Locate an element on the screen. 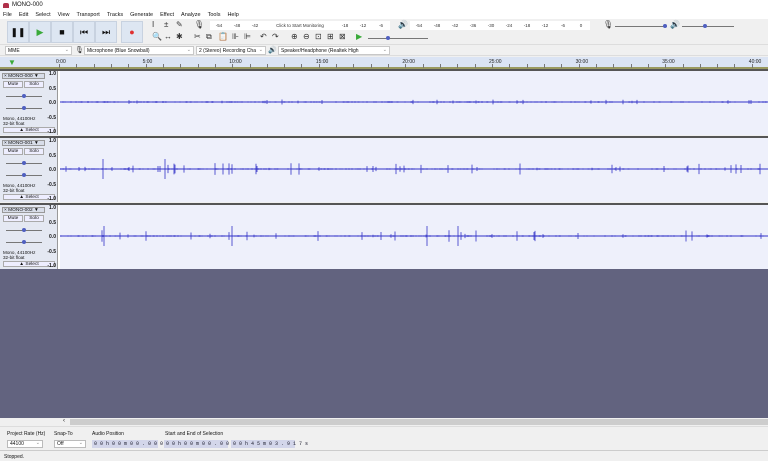 This screenshot has height=461, width=768. tool-4-icon: ↔ is located at coordinates (168, 36).